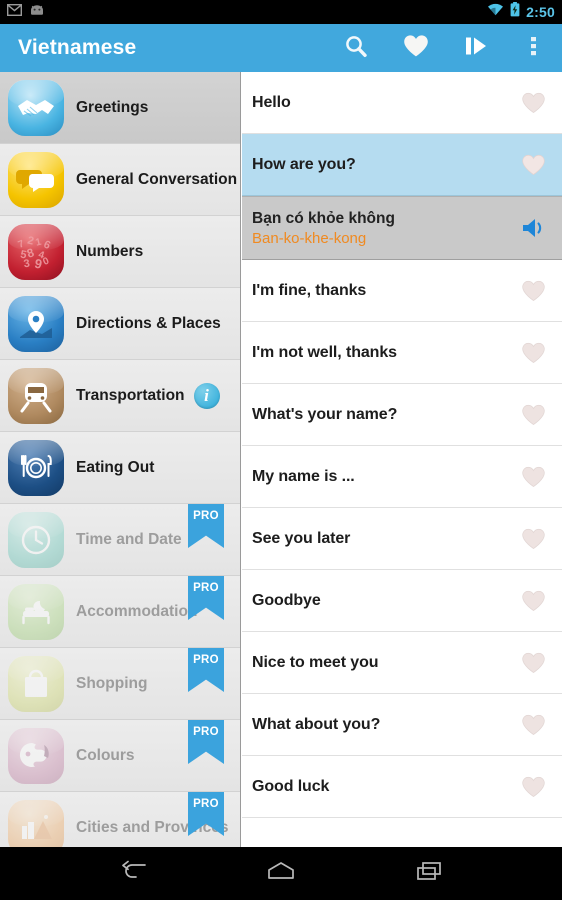 Image resolution: width=562 pixels, height=900 pixels. I want to click on sidebar-item-general-conversation: General Conversation, so click(120, 180).